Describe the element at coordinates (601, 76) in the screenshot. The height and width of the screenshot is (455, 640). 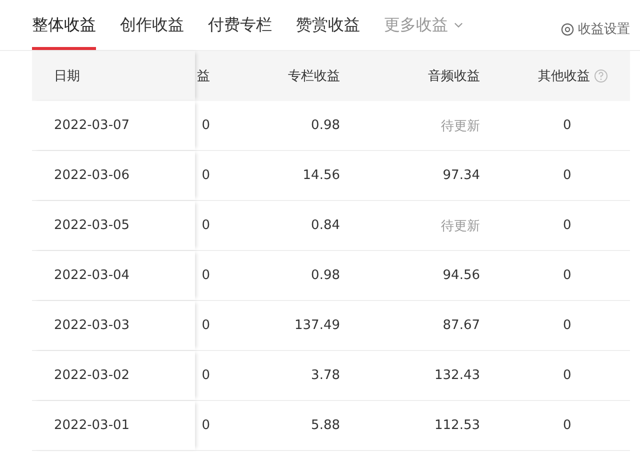
I see `help-icon` at that location.